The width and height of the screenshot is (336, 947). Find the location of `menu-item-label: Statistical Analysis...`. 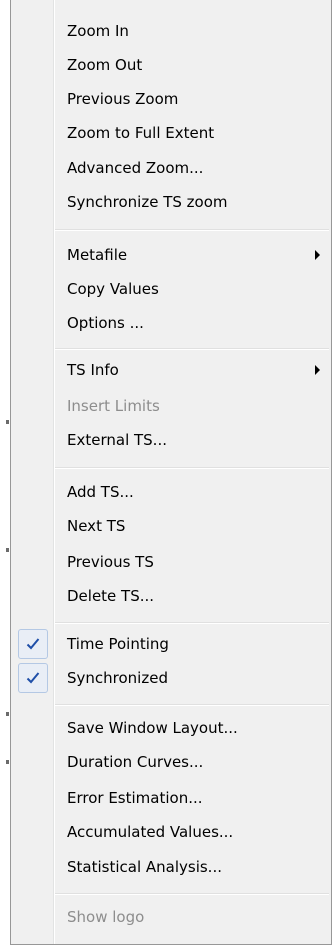

menu-item-label: Statistical Analysis... is located at coordinates (144, 867).